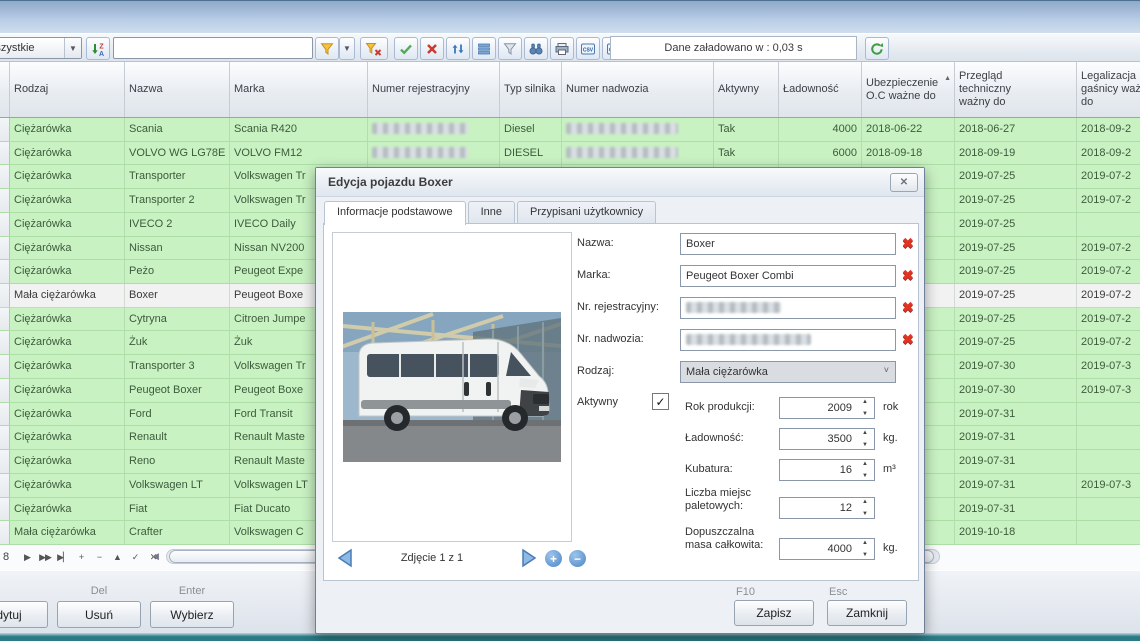 The image size is (1140, 641). Describe the element at coordinates (1016, 390) in the screenshot. I see `table-cell: 2019-07-30` at that location.